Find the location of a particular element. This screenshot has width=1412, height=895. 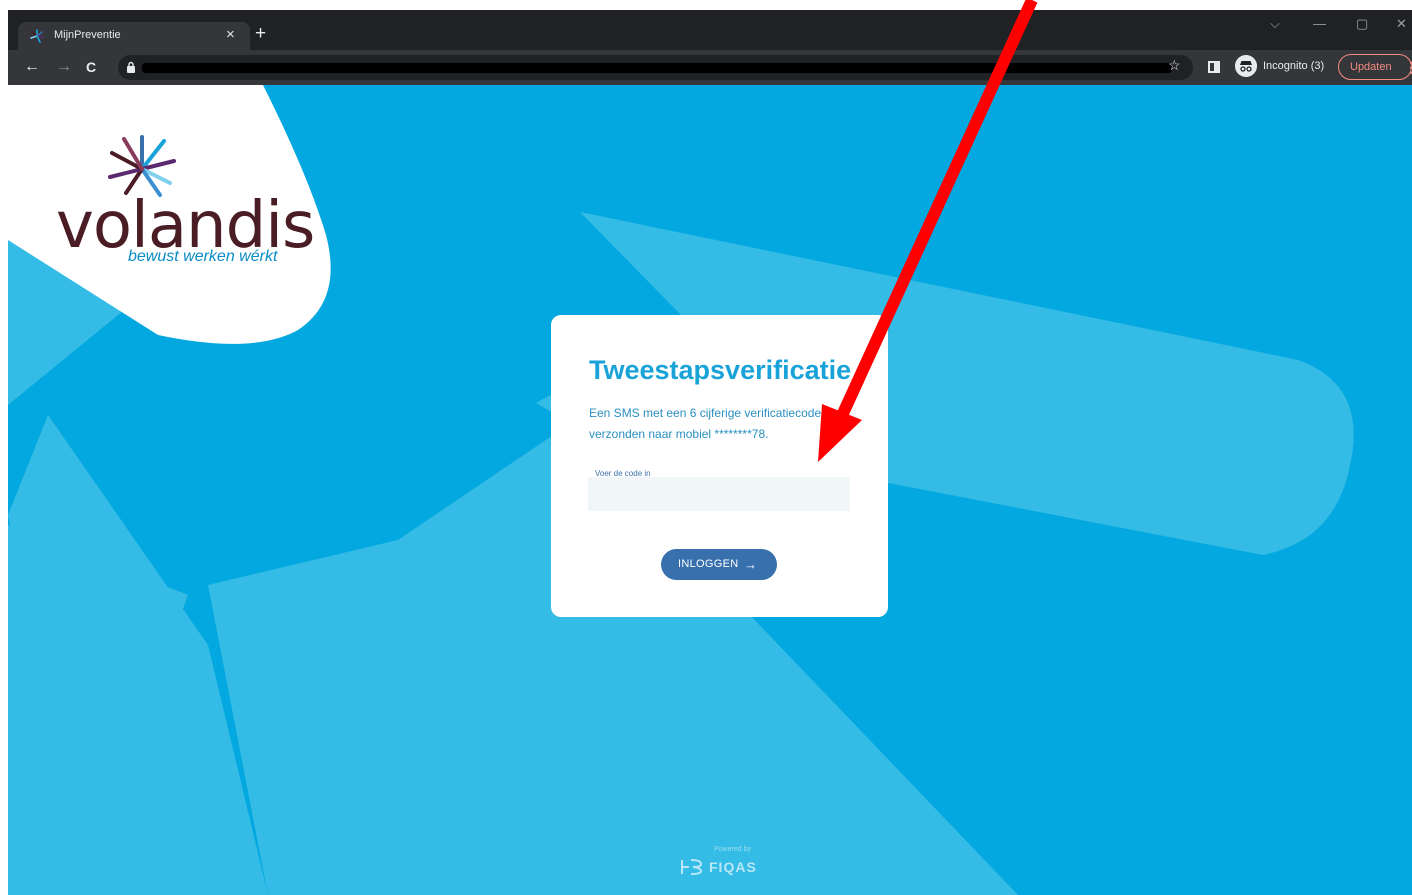

login-button: INLOGGEN → is located at coordinates (719, 564).